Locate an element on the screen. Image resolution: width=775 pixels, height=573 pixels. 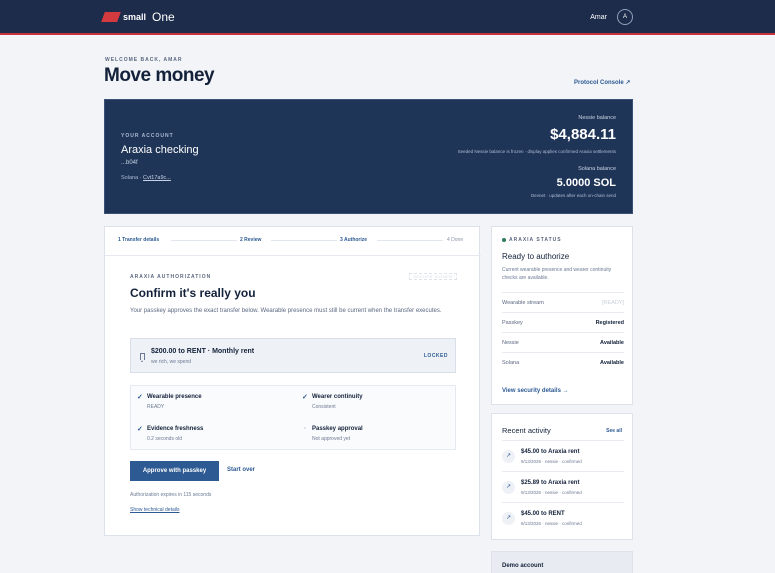
brand-logo: small One is located at coordinates (138, 17).